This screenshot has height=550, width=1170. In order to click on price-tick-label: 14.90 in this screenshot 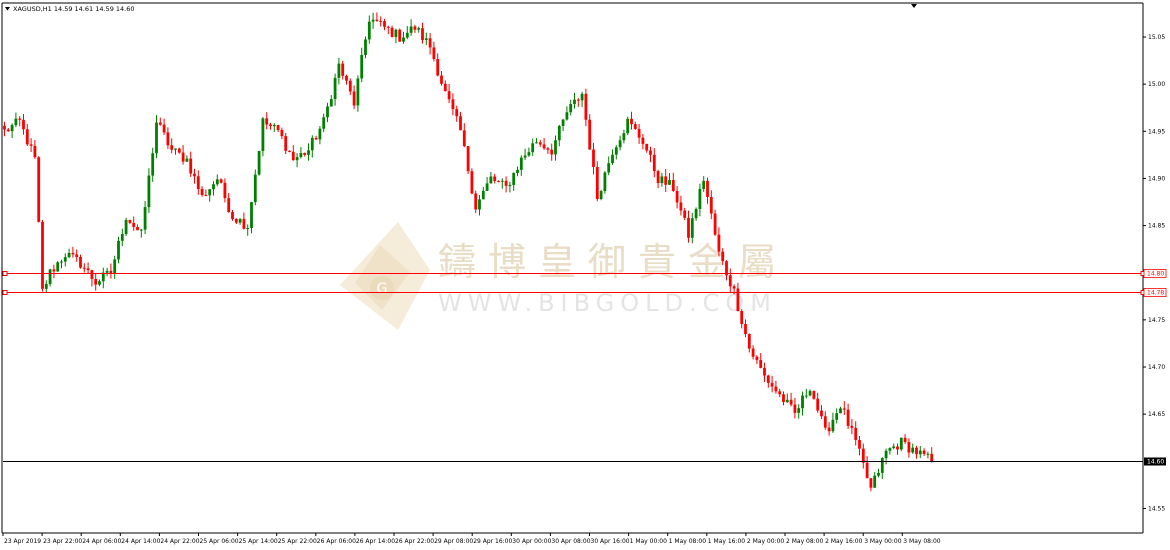, I will do `click(1156, 178)`.